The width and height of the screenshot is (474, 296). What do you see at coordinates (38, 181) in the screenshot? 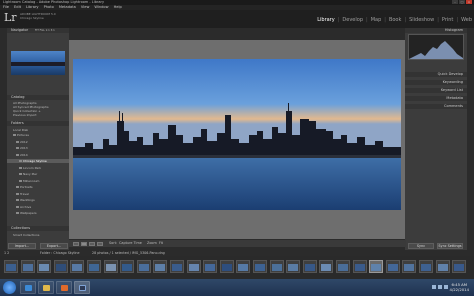
I see `folder-item: Millennium` at bounding box center [38, 181].